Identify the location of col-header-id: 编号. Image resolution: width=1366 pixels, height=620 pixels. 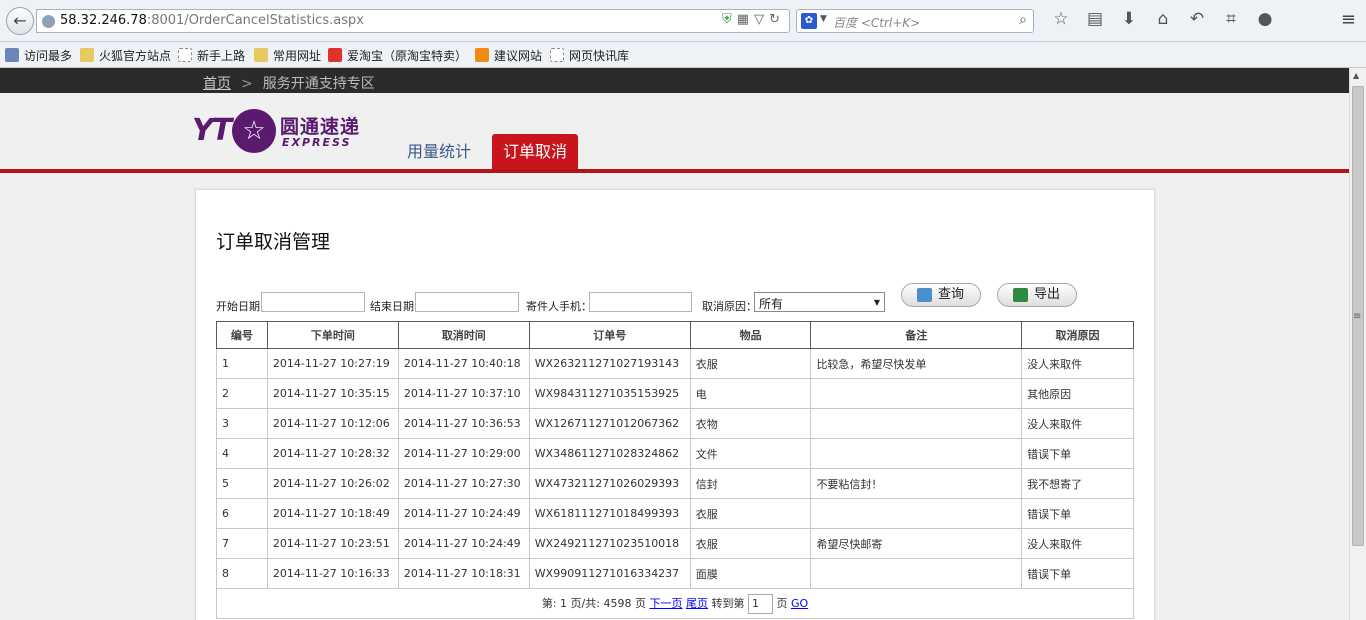
(242, 335).